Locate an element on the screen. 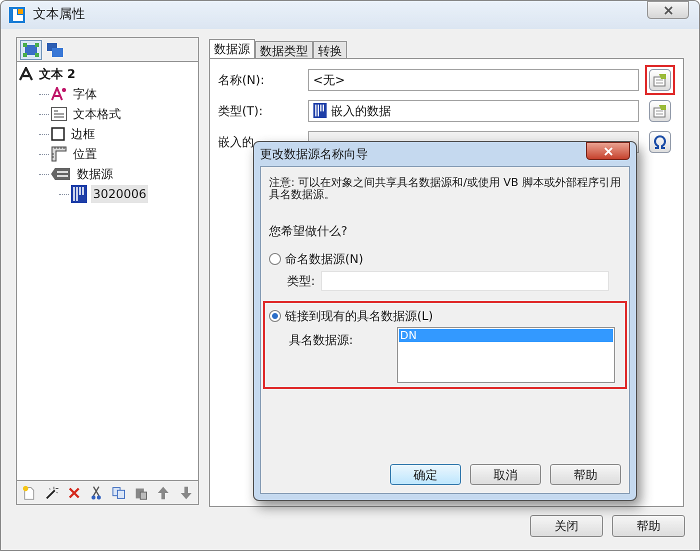 The image size is (700, 551). field-label: 具名数据源: is located at coordinates (321, 340).